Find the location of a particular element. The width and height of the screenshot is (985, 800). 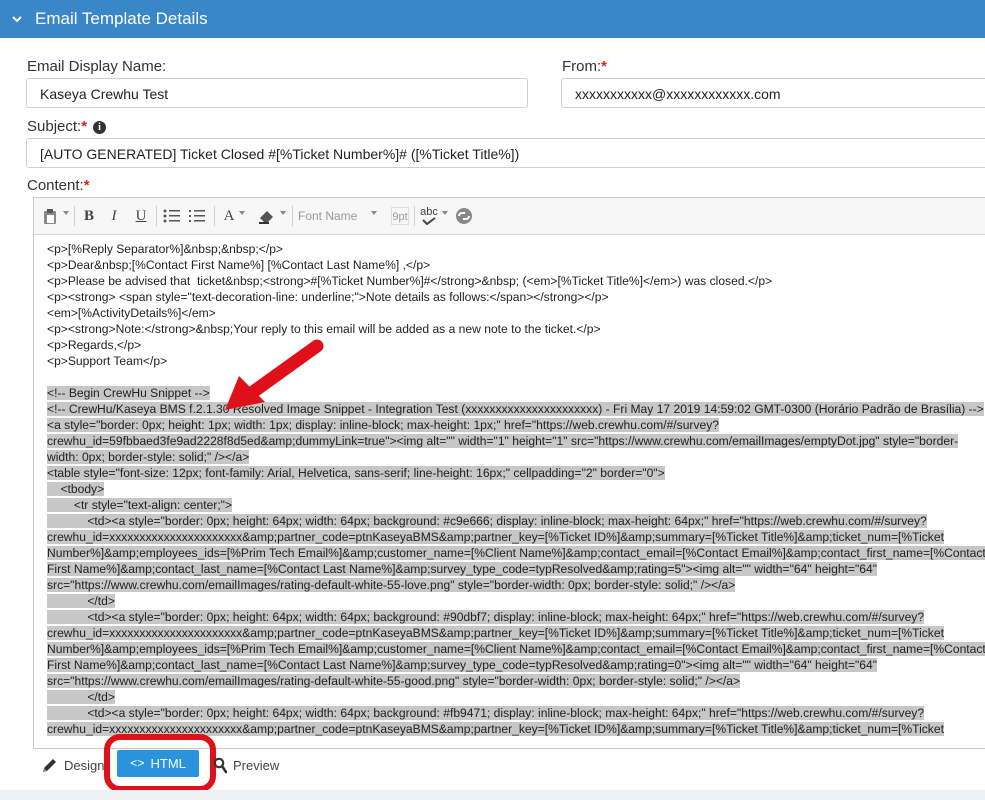

design-tab: Design is located at coordinates (72, 765).